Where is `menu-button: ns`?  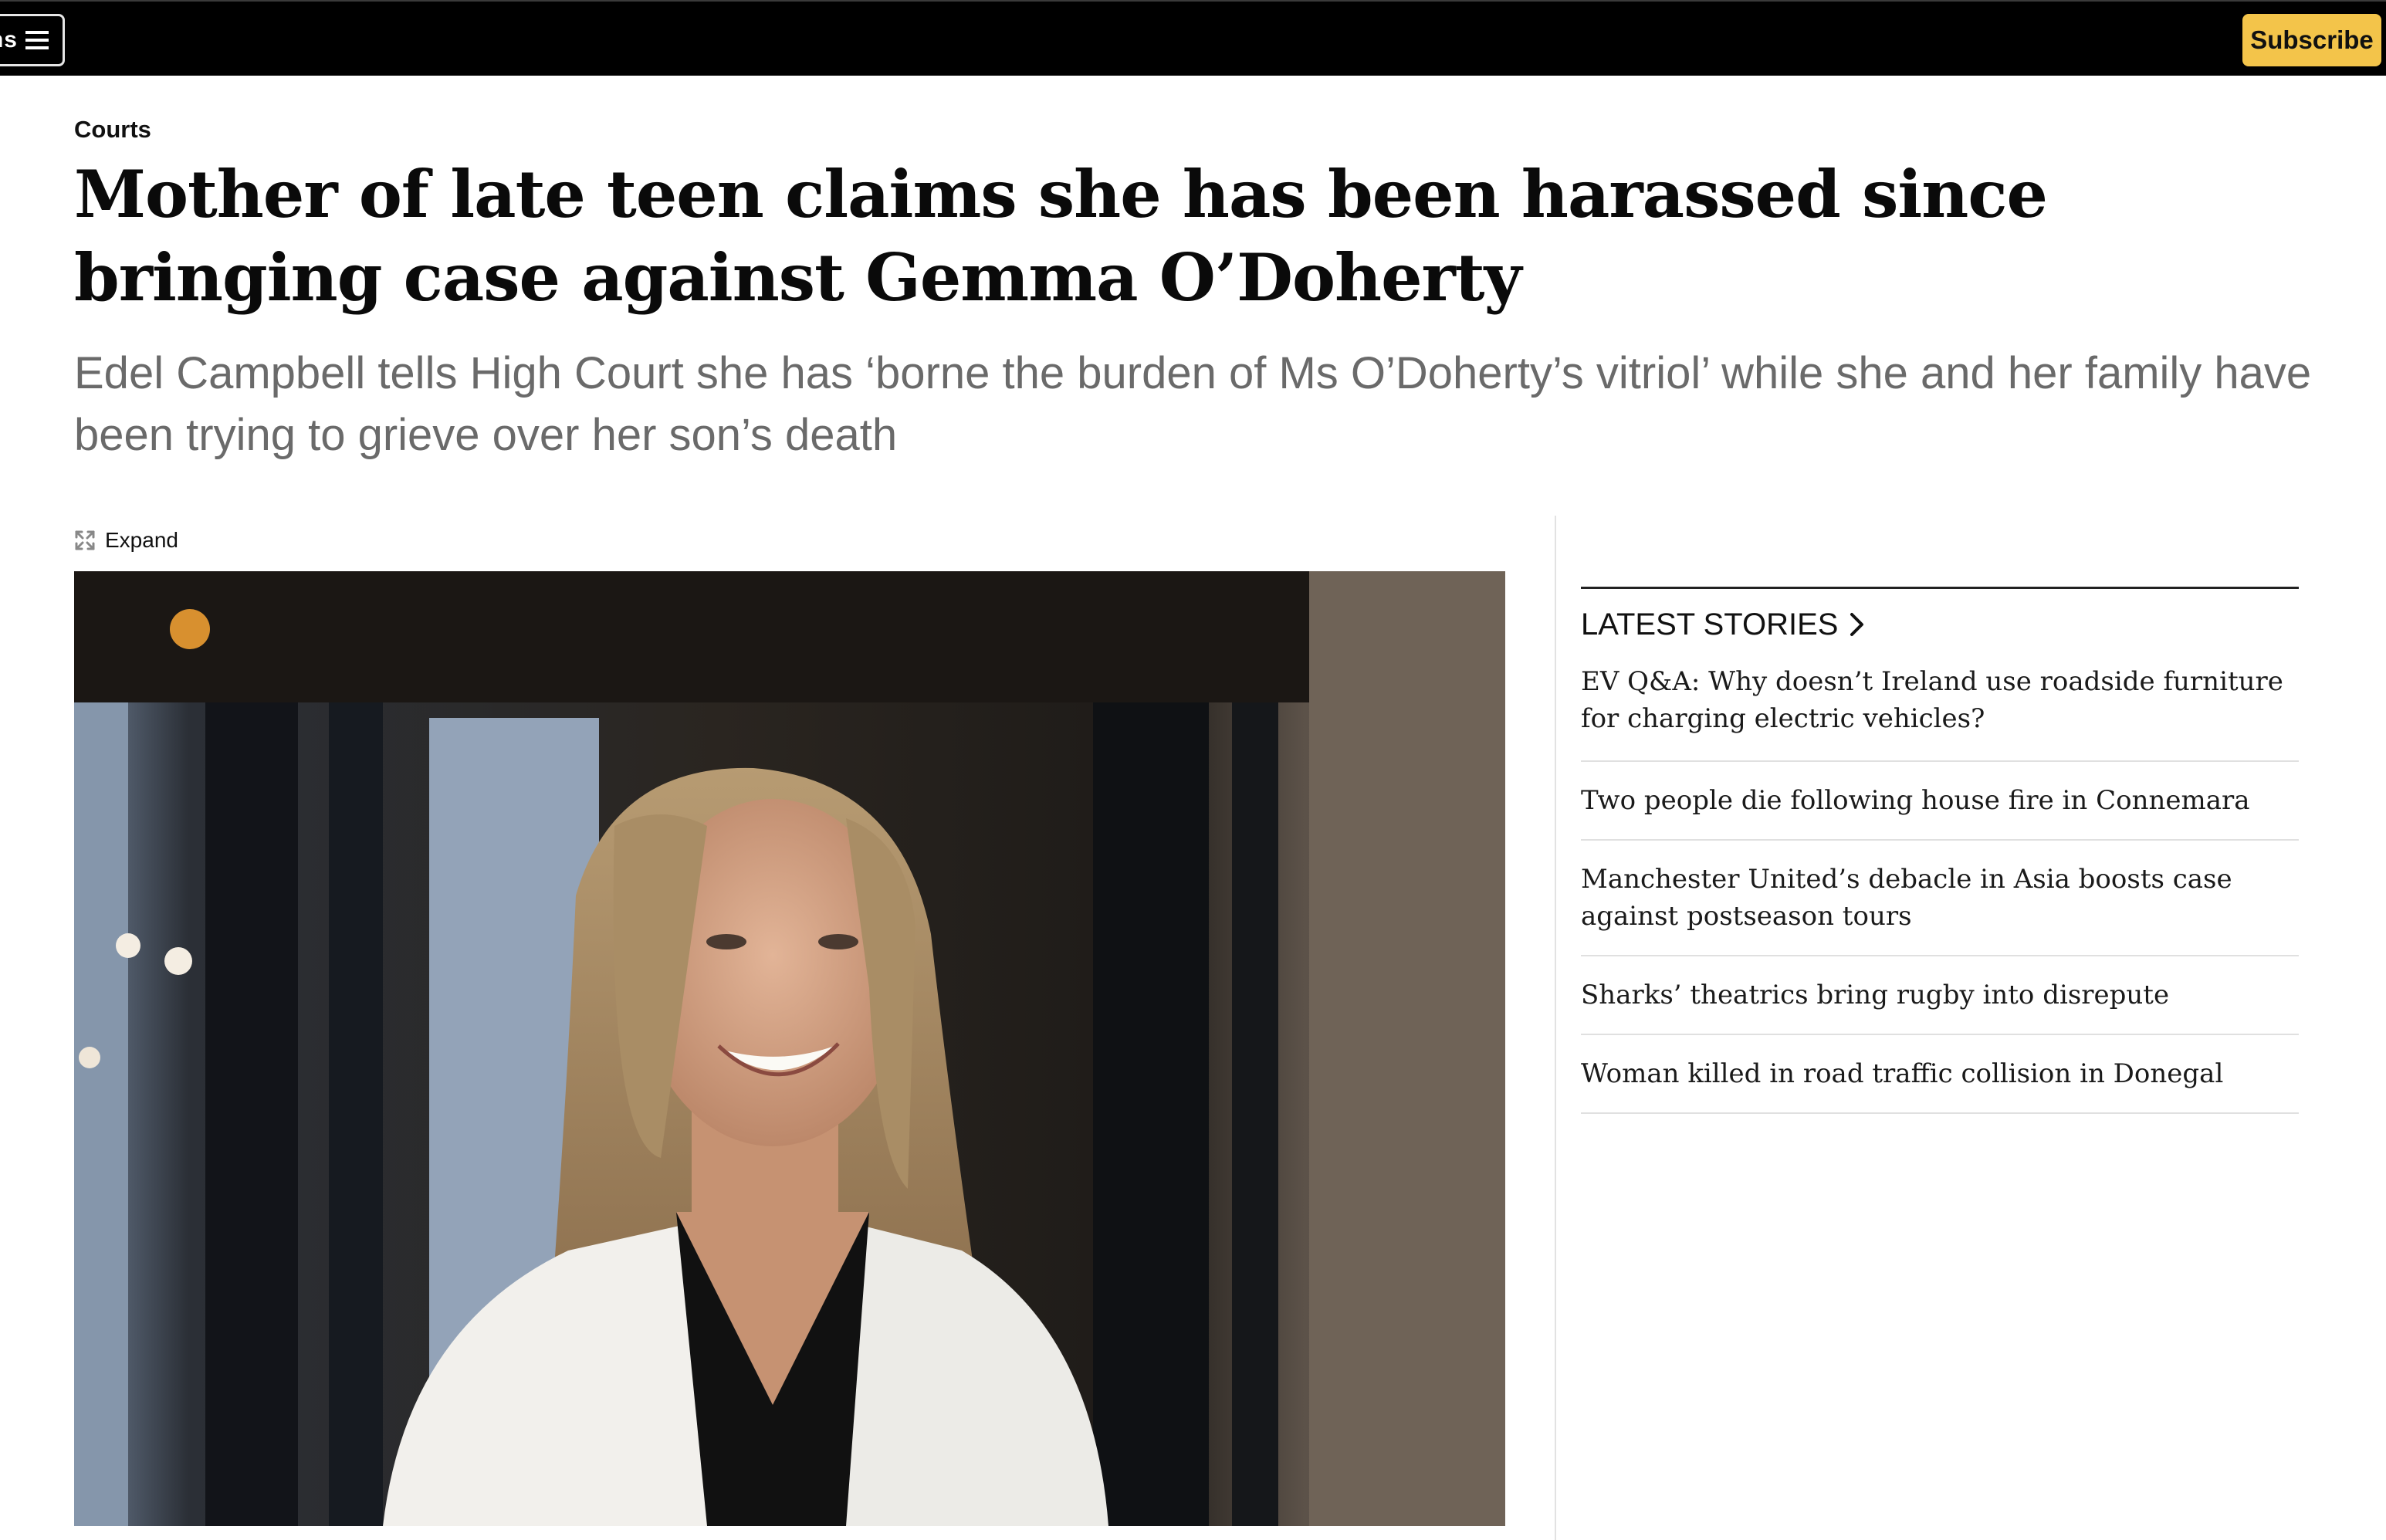
menu-button: ns is located at coordinates (32, 40).